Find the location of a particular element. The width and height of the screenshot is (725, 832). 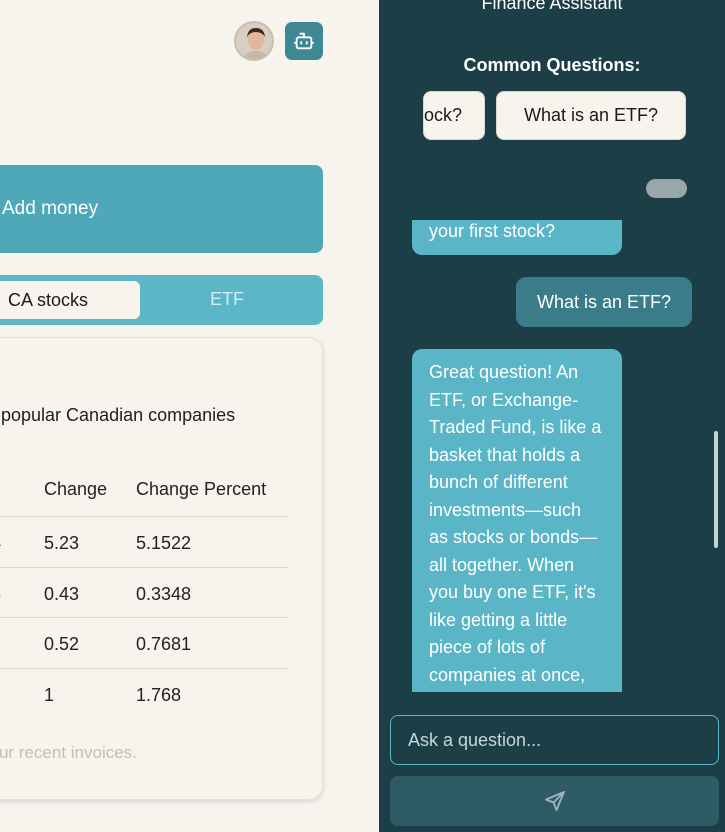

common-questions-title: Common Questions: is located at coordinates (552, 65).